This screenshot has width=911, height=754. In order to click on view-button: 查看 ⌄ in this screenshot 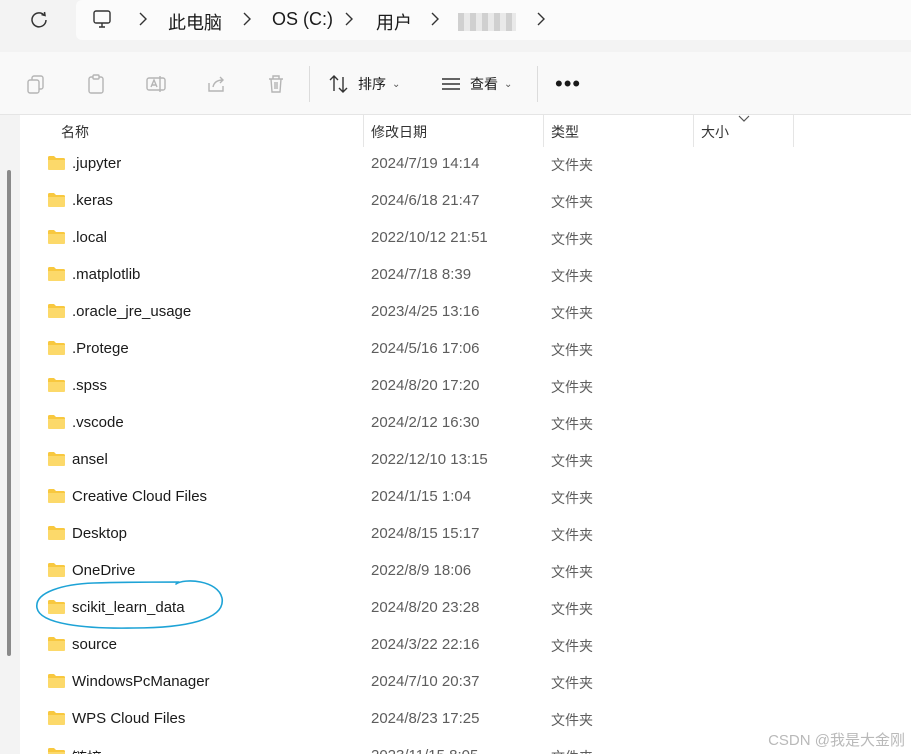, I will do `click(476, 84)`.